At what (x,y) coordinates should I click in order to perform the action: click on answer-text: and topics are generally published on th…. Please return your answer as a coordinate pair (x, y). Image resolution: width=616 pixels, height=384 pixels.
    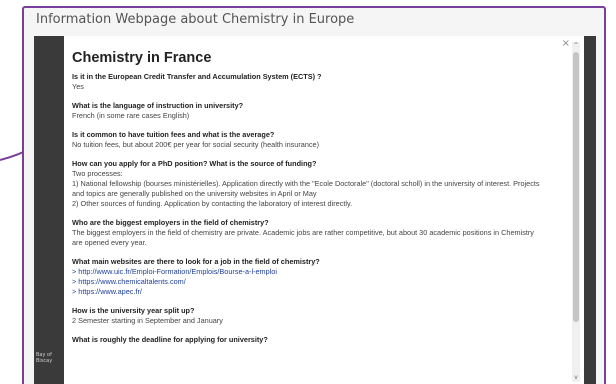
    Looking at the image, I should click on (194, 193).